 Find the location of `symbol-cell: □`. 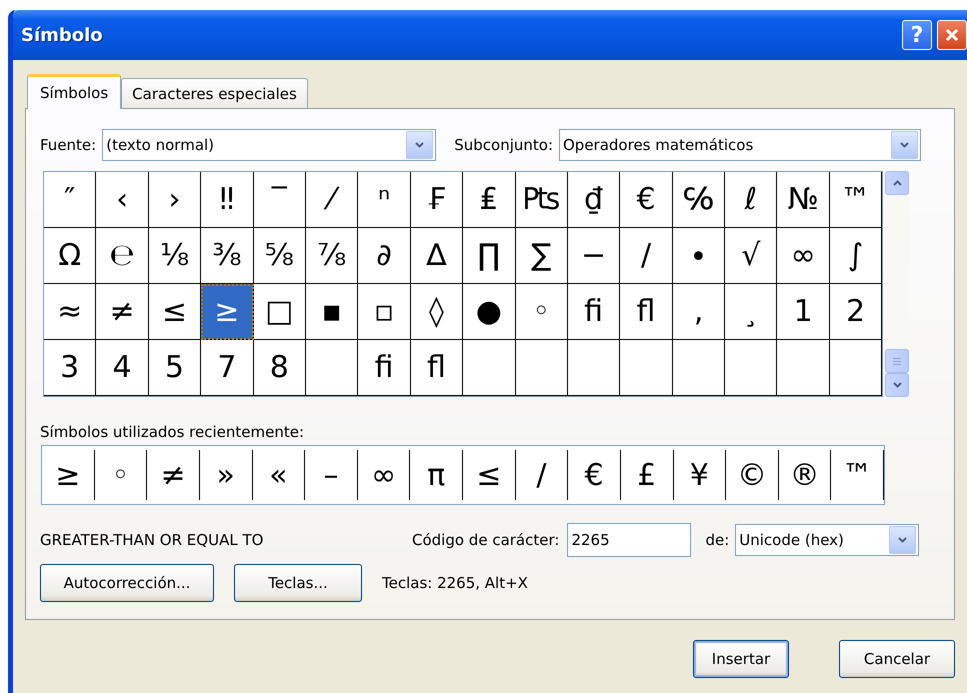

symbol-cell: □ is located at coordinates (280, 312).